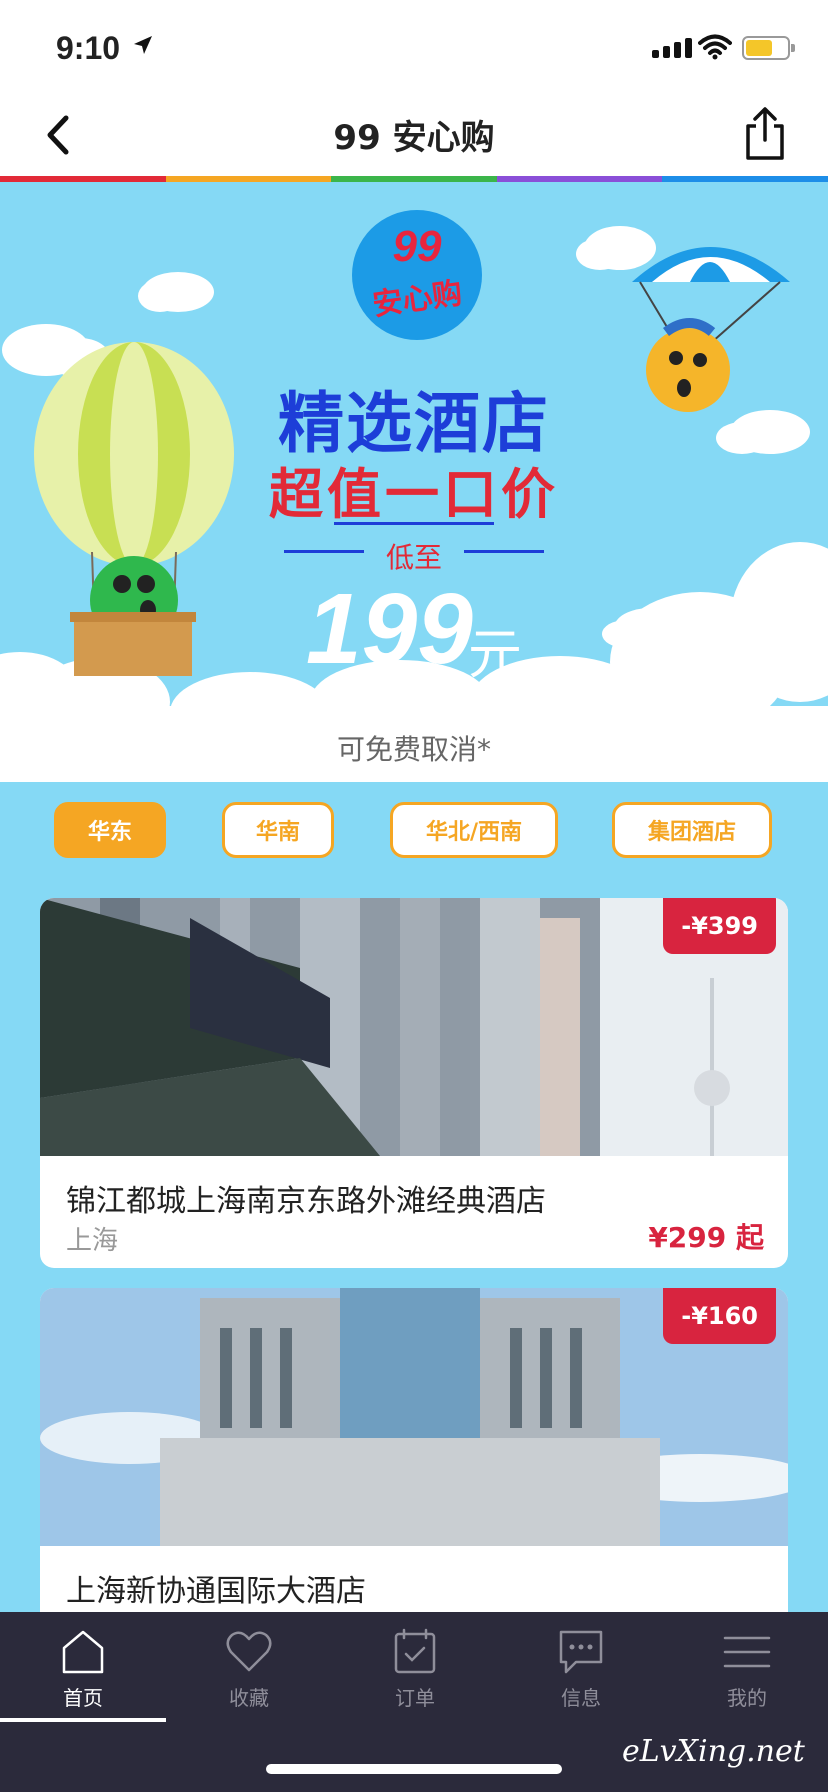 Image resolution: width=828 pixels, height=1792 pixels. Describe the element at coordinates (306, 1201) in the screenshot. I see `hotel-name: 锦江都城上海南京东路外滩经典酒店` at that location.